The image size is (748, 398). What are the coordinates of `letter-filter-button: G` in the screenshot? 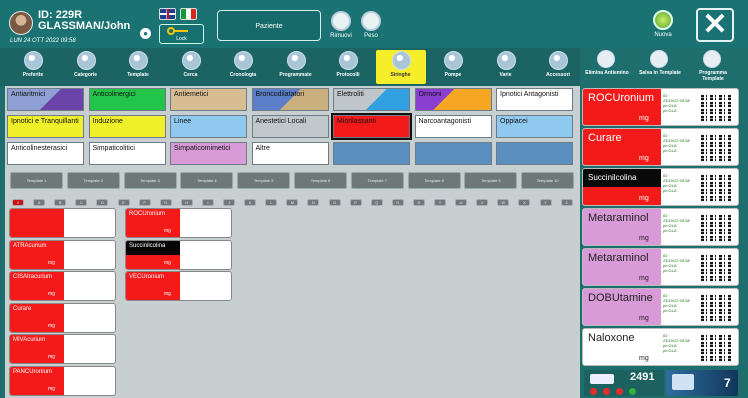 It's located at (165, 202).